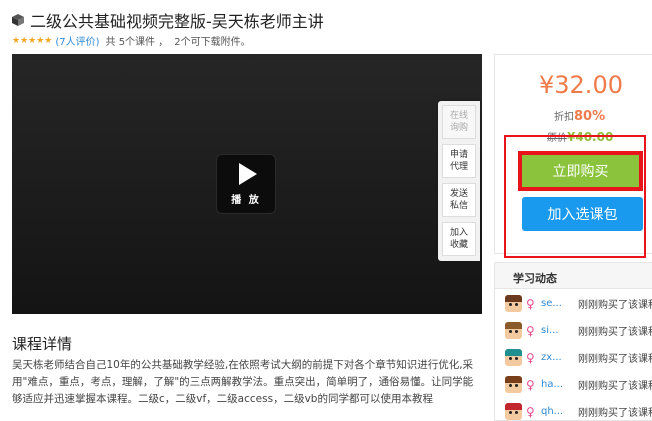 This screenshot has width=652, height=421. Describe the element at coordinates (18, 20) in the screenshot. I see `cube-icon` at that location.